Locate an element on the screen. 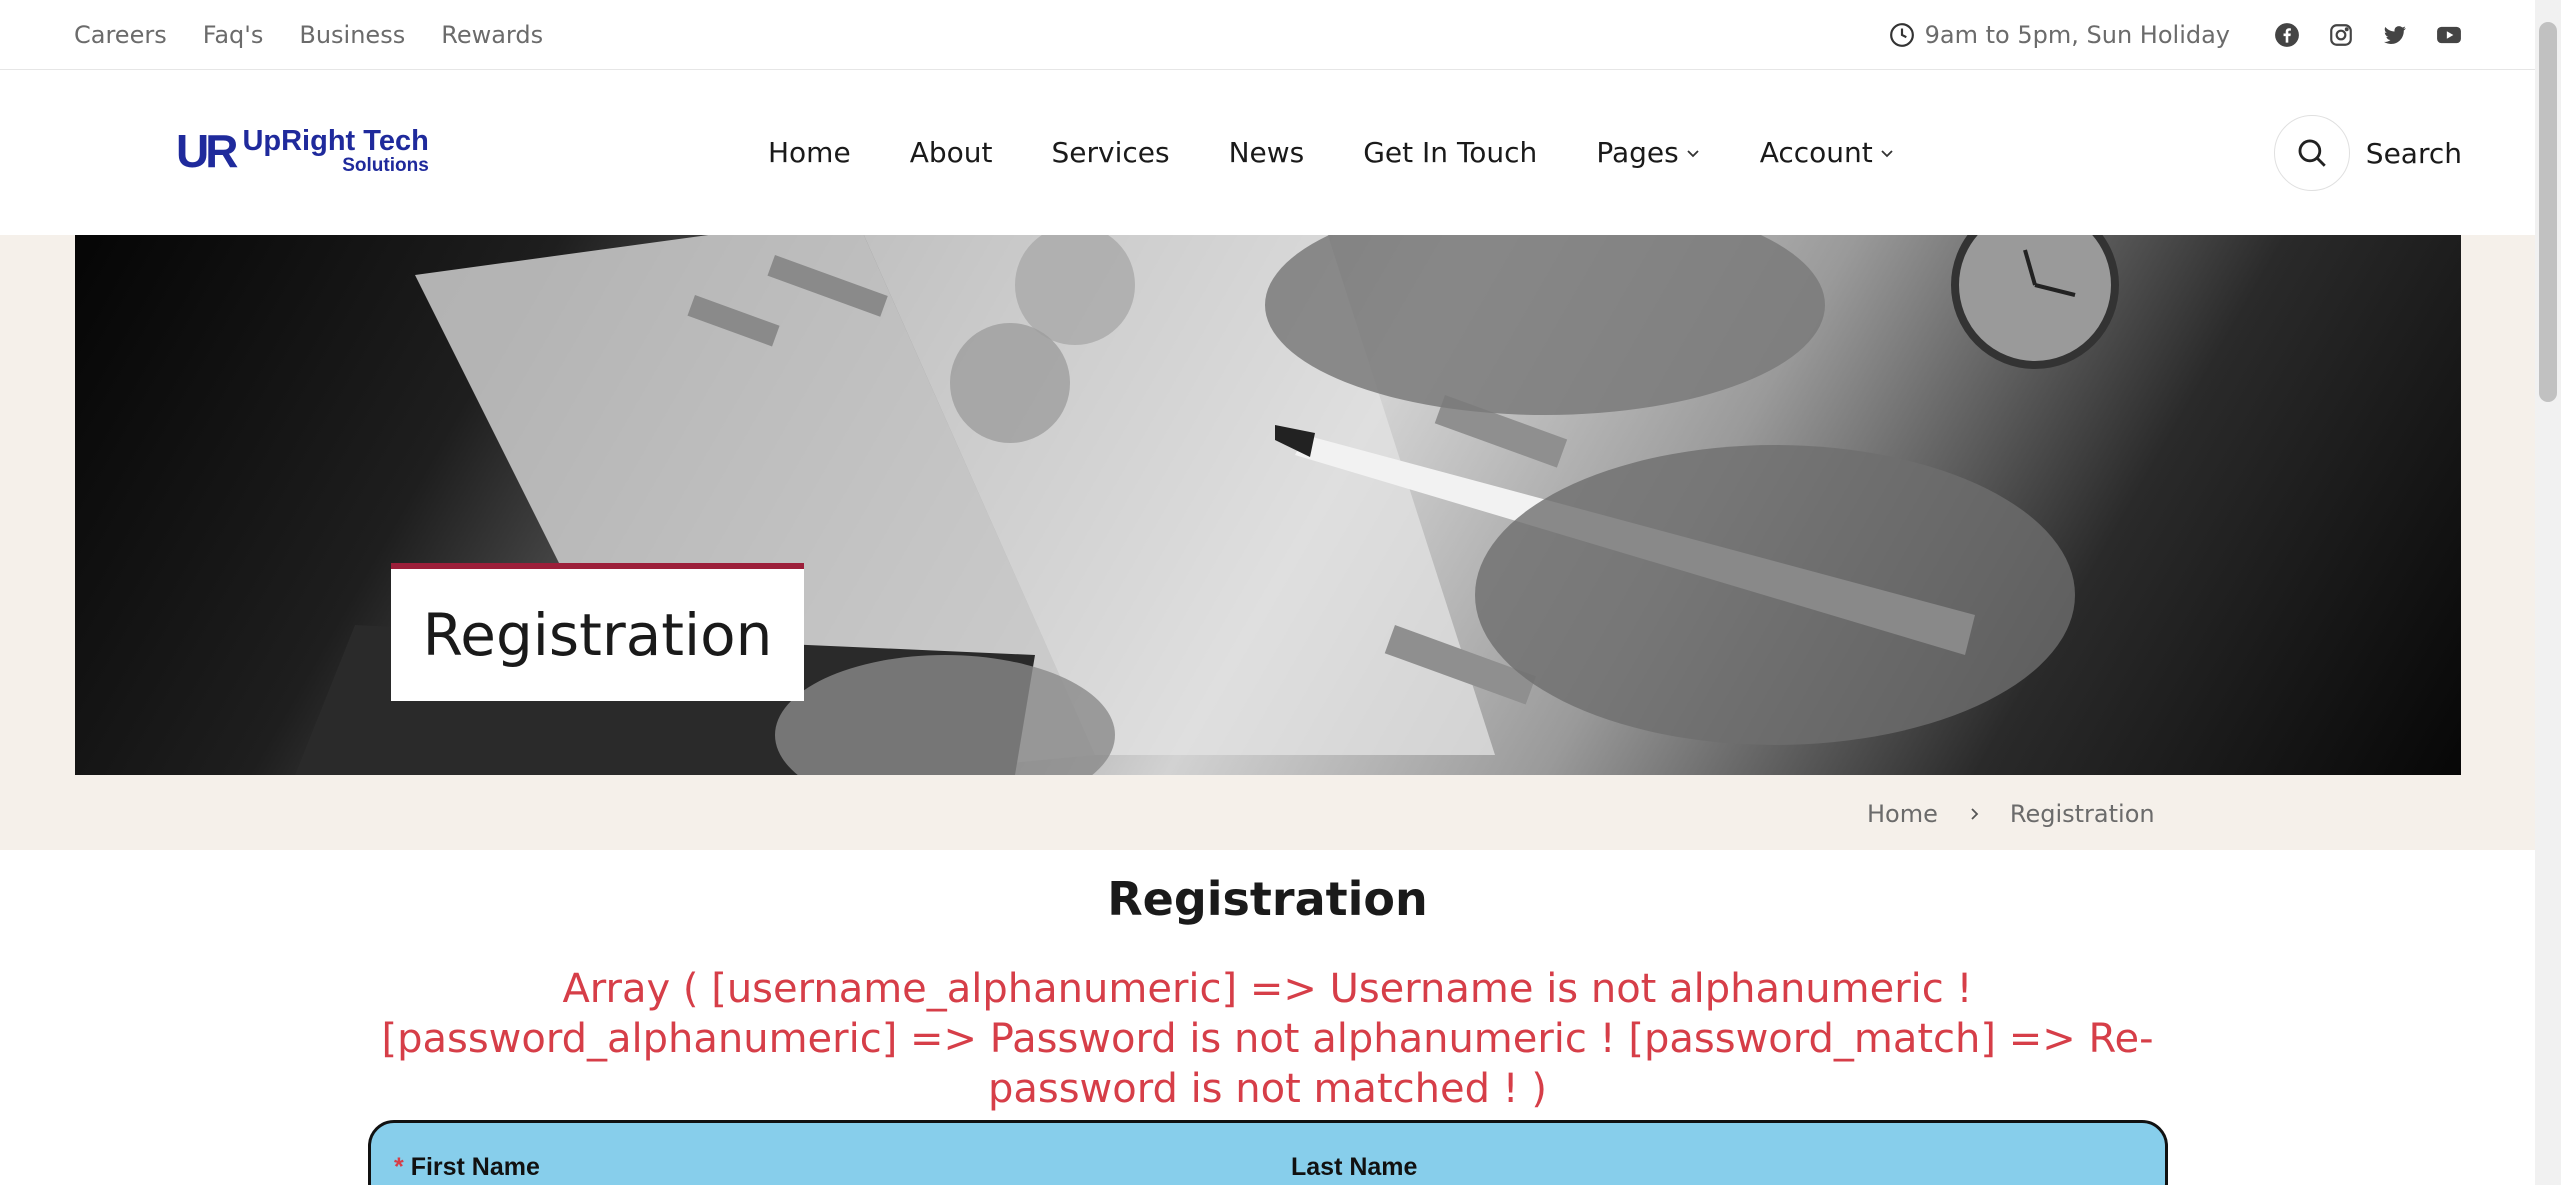 This screenshot has height=1185, width=2561. youtube-icon is located at coordinates (2449, 35).